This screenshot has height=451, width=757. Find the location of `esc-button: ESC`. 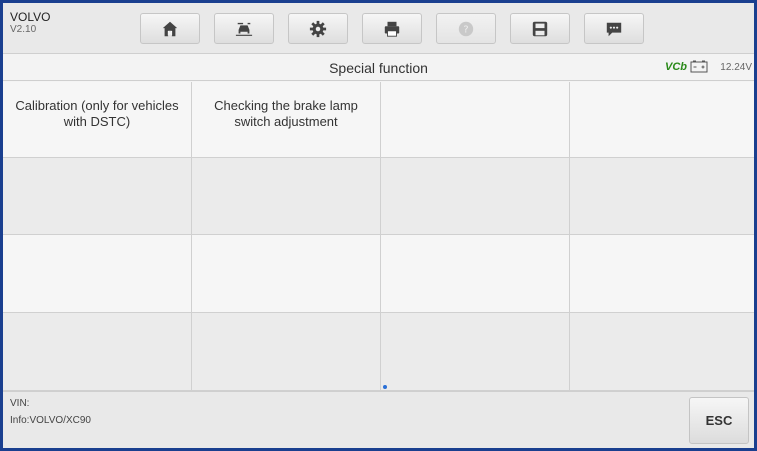

esc-button: ESC is located at coordinates (719, 420).